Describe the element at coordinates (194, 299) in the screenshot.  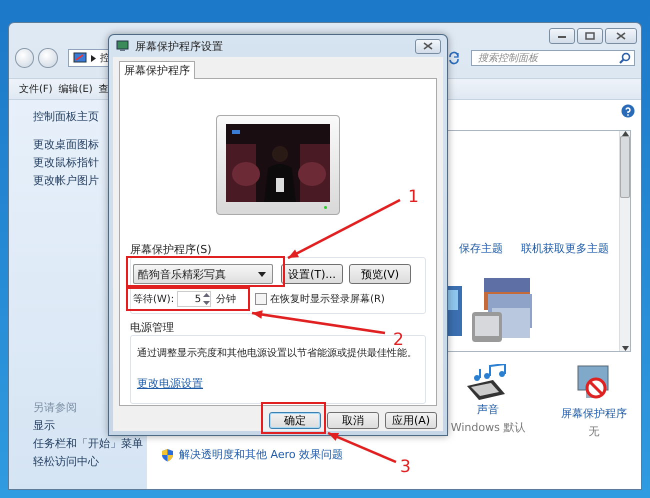
I see `wait-spinner: 5` at that location.